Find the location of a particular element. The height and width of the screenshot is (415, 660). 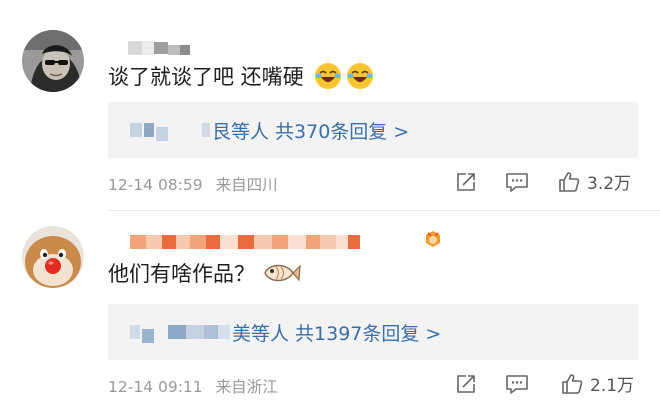

man-sunglasses-avatar-icon is located at coordinates (53, 61).